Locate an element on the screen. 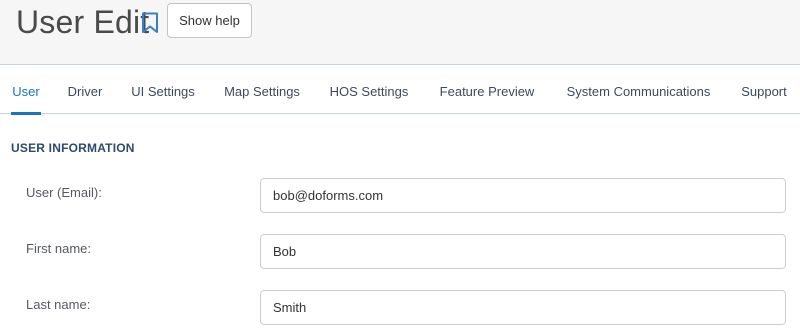  first-name-field is located at coordinates (523, 251).